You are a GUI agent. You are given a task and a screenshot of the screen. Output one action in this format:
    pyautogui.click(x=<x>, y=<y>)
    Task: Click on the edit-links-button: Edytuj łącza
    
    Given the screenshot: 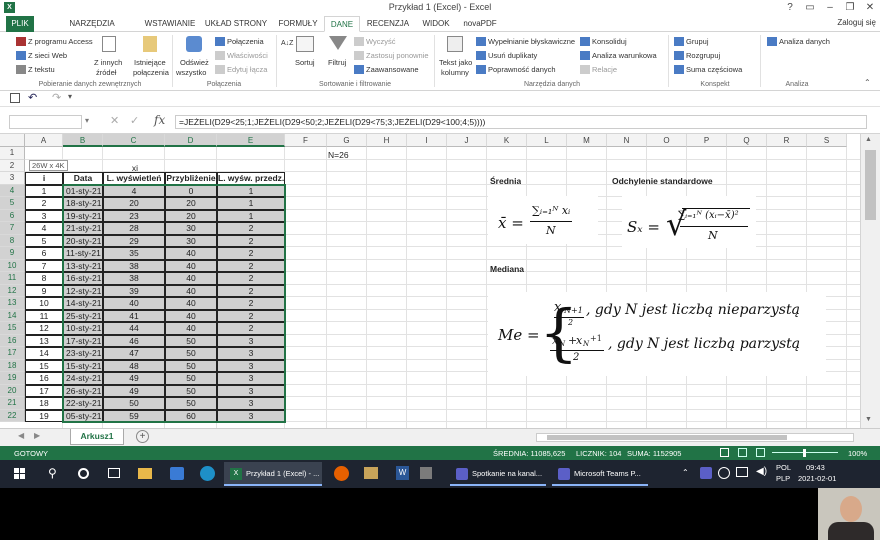 What is the action you would take?
    pyautogui.click(x=247, y=69)
    